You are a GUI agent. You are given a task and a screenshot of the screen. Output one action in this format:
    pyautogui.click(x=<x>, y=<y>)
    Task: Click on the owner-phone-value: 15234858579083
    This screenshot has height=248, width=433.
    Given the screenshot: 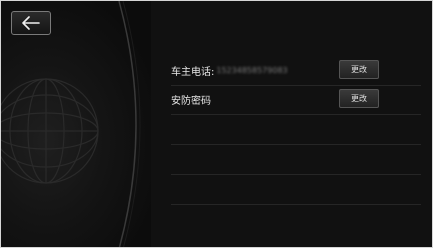 What is the action you would take?
    pyautogui.click(x=252, y=70)
    